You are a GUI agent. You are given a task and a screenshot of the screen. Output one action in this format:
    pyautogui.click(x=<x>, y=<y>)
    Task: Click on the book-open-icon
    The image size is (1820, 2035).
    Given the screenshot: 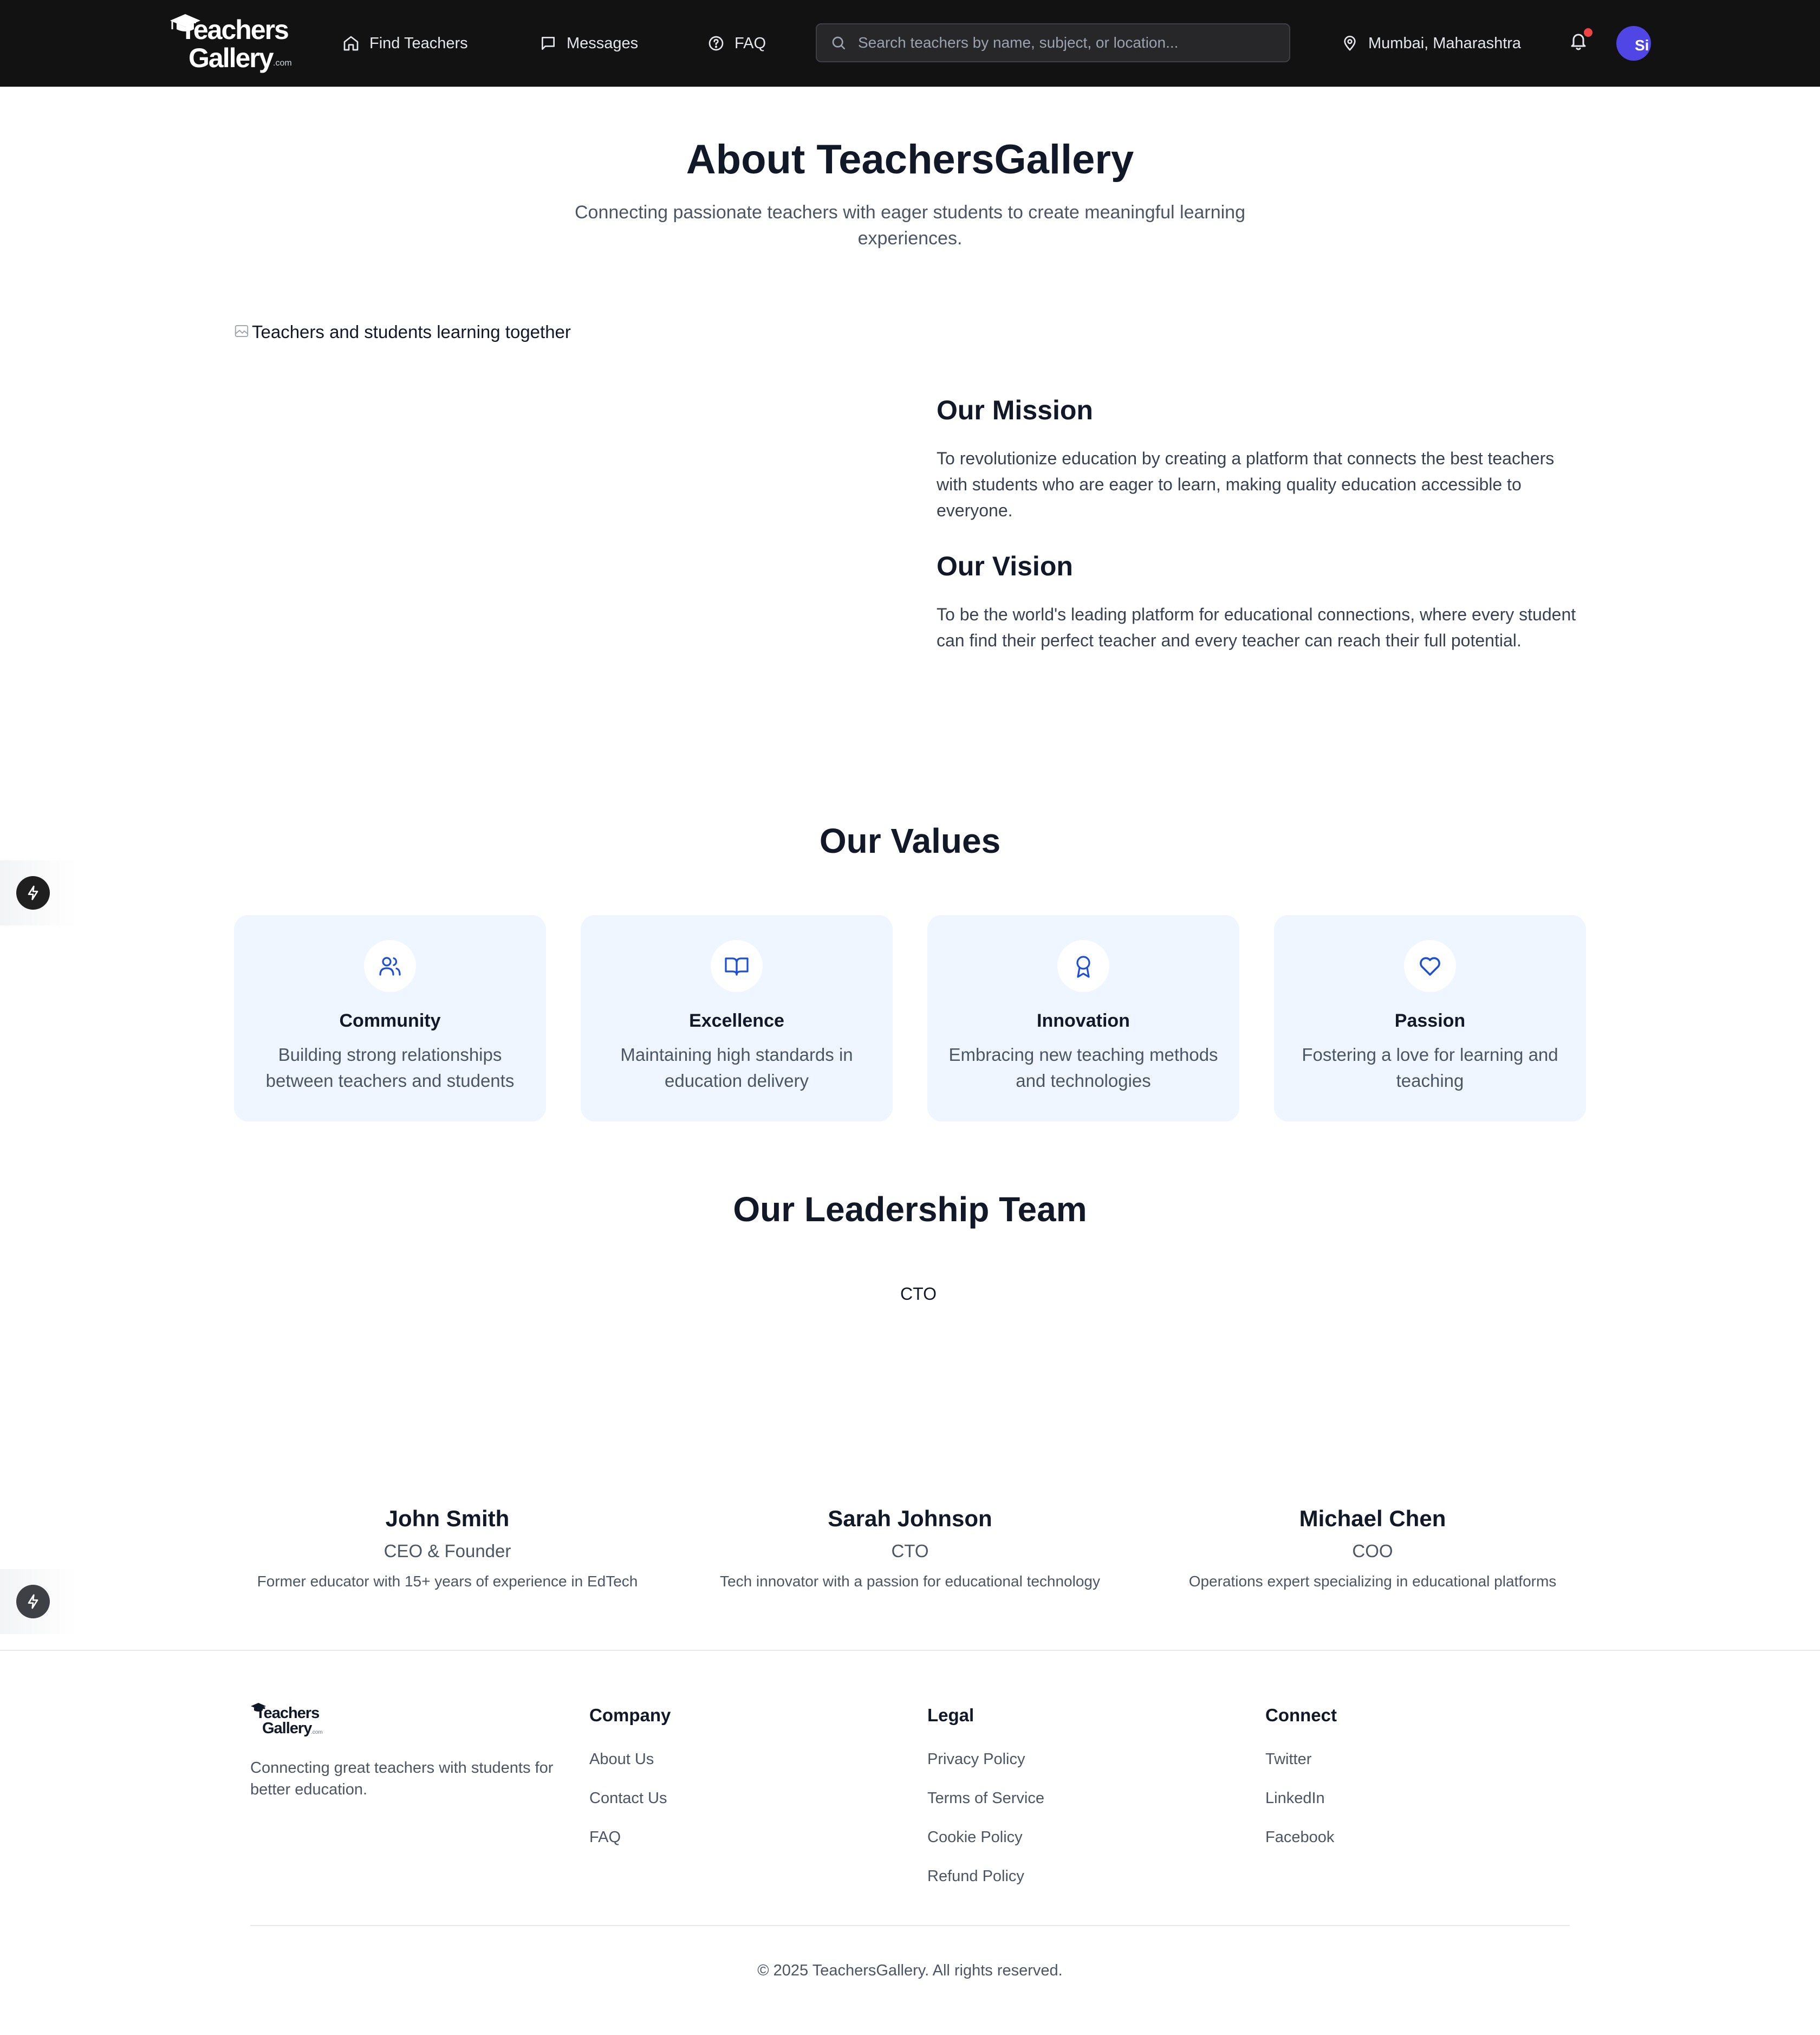 What is the action you would take?
    pyautogui.click(x=737, y=967)
    